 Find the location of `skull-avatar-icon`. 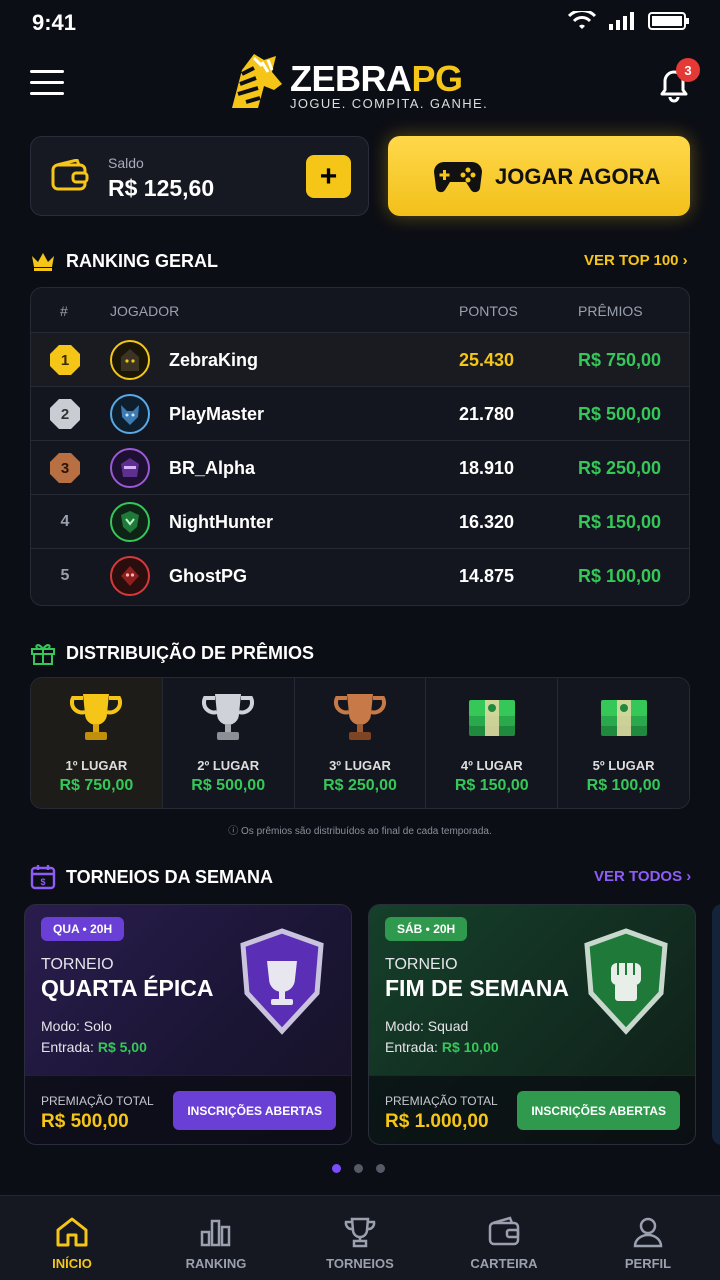

skull-avatar-icon is located at coordinates (130, 576).